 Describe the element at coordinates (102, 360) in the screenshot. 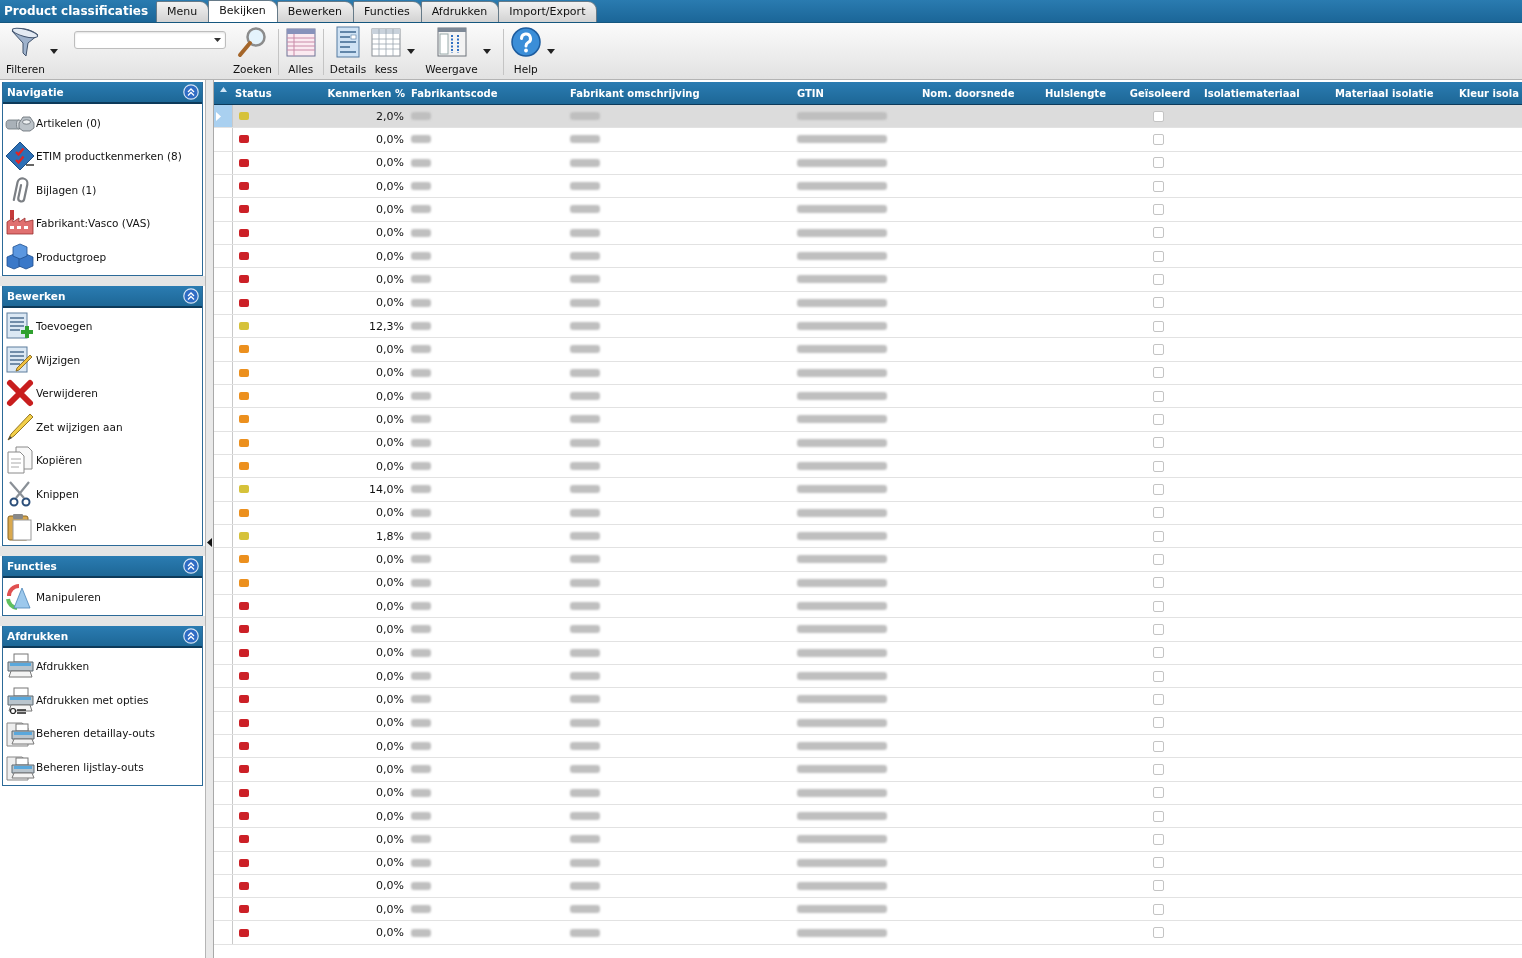

I see `sidebar-item: Wijzigen` at that location.